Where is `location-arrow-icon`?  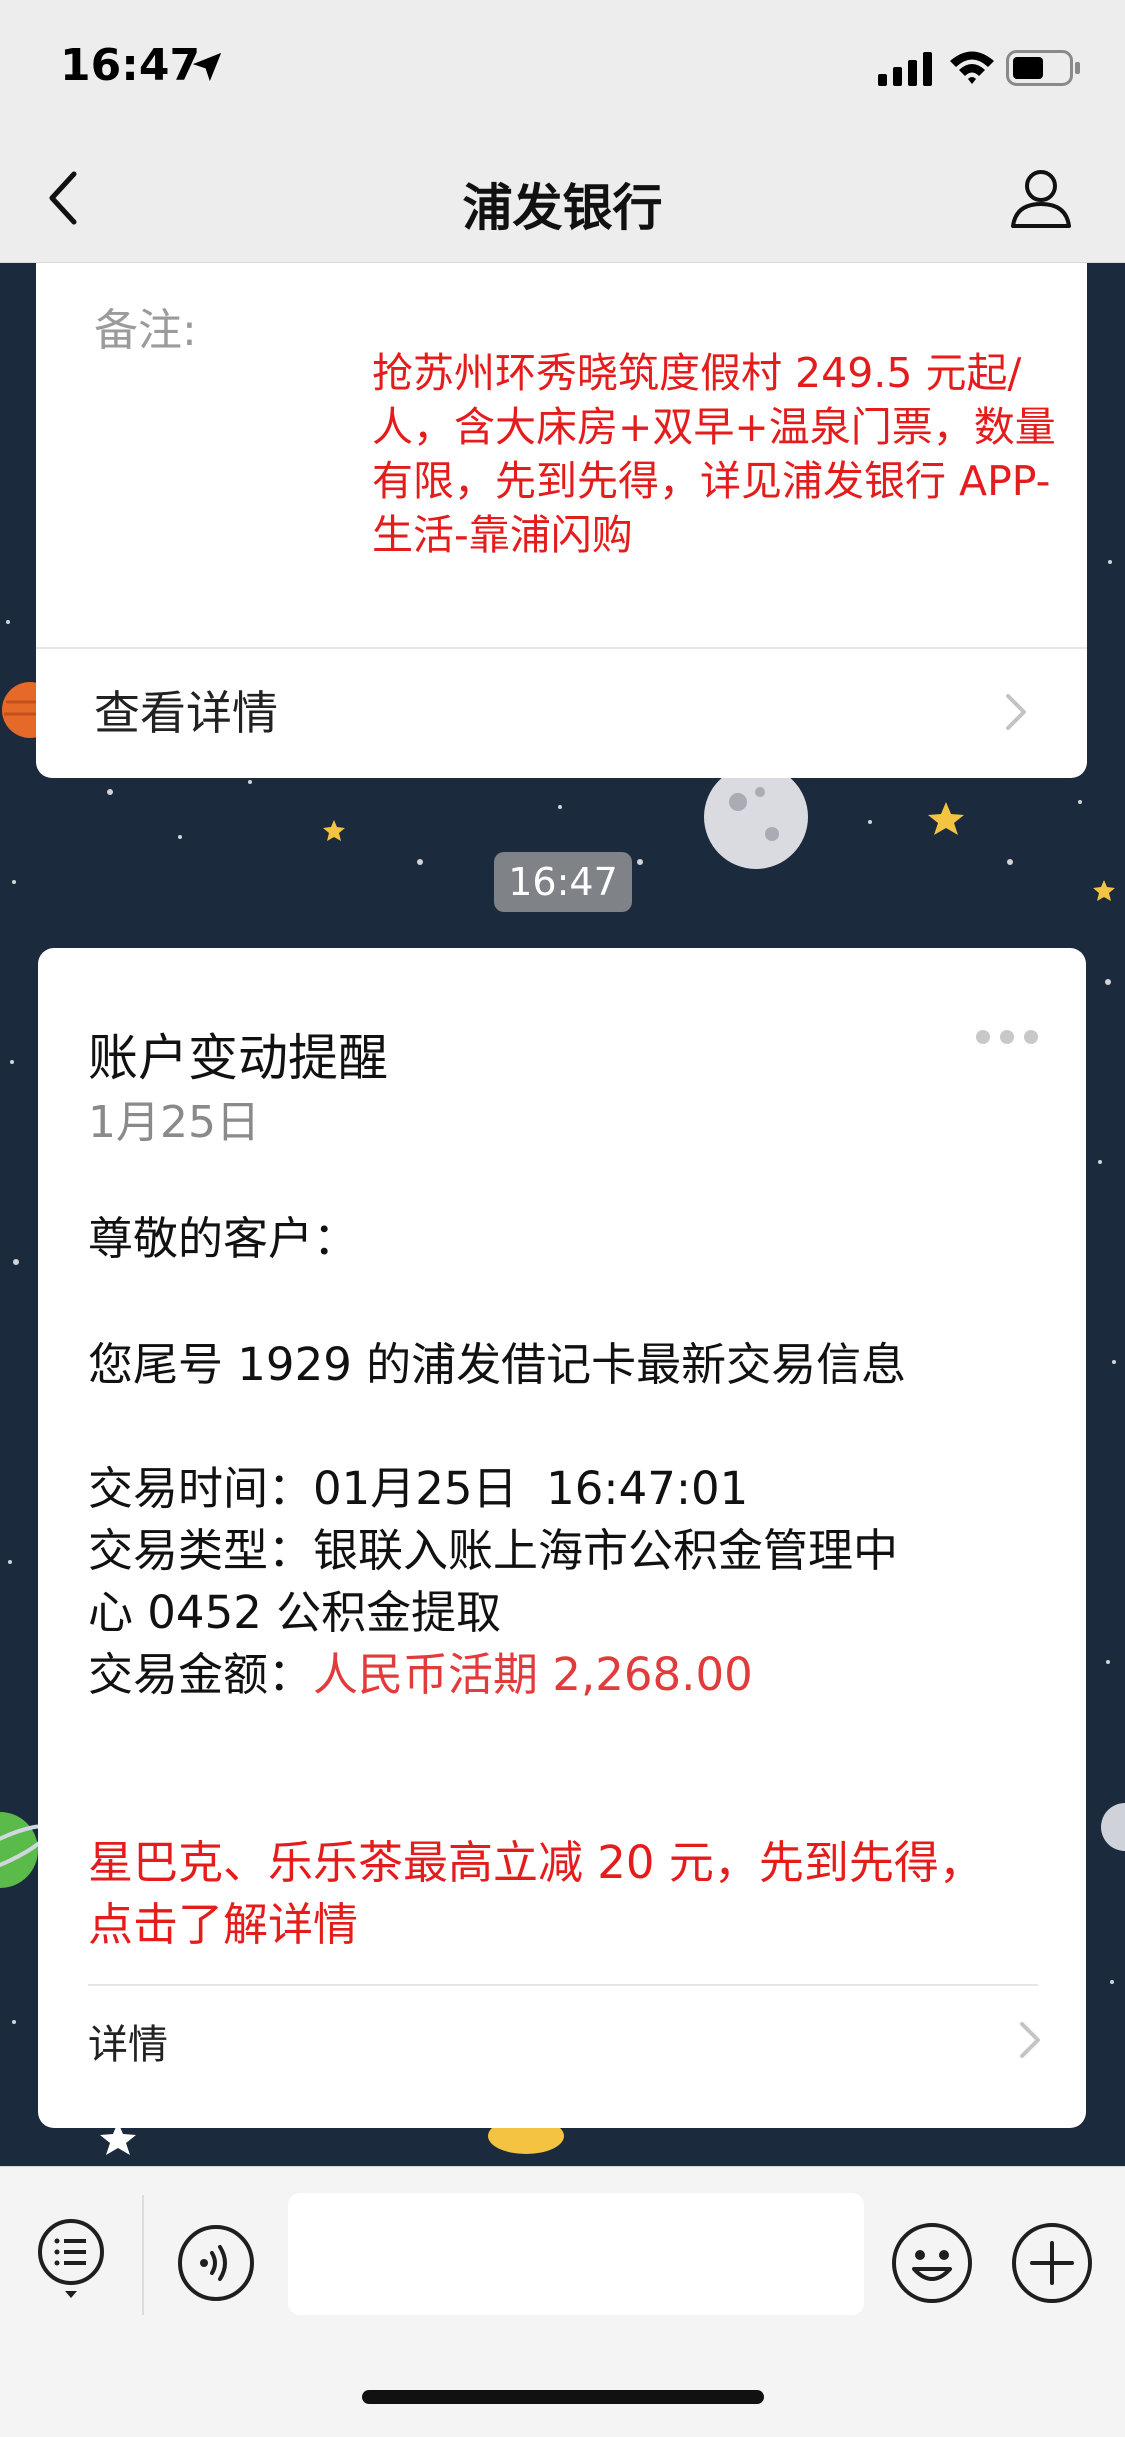 location-arrow-icon is located at coordinates (207, 67).